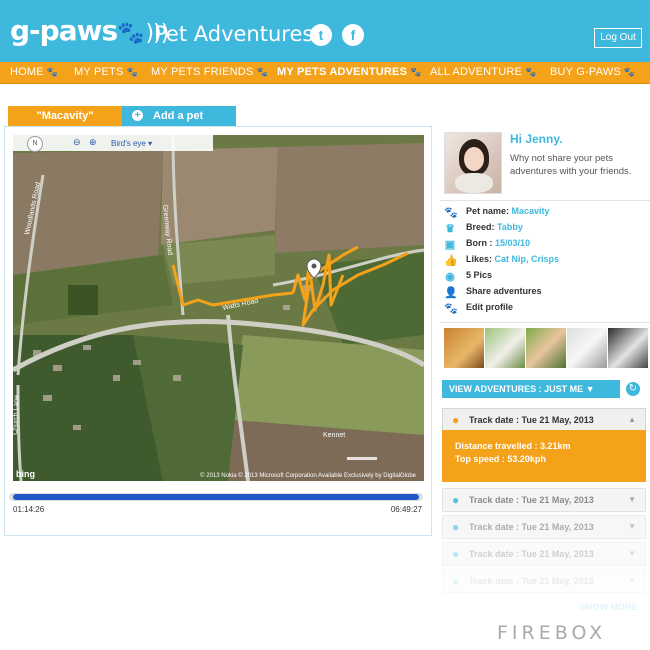  I want to click on facebook-icon: f, so click(353, 35).